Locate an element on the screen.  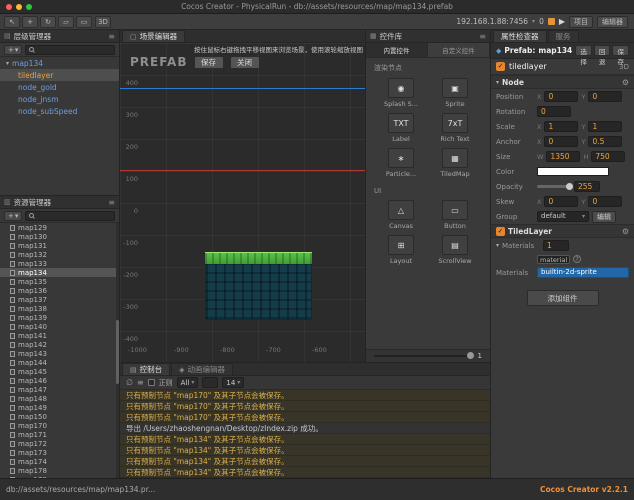
component-enabled-checkbox: ✓ is located at coordinates (500, 231).